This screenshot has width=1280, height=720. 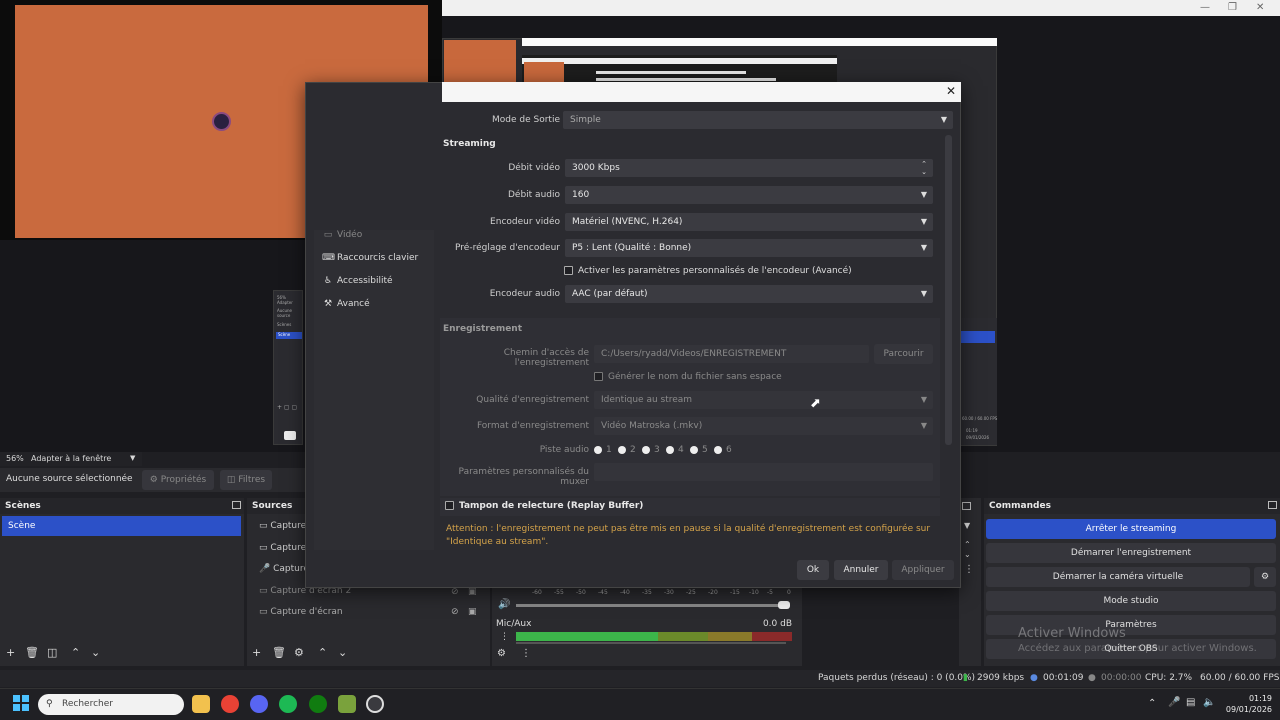 What do you see at coordinates (1232, 7) in the screenshot?
I see `restore-icon: ❐` at bounding box center [1232, 7].